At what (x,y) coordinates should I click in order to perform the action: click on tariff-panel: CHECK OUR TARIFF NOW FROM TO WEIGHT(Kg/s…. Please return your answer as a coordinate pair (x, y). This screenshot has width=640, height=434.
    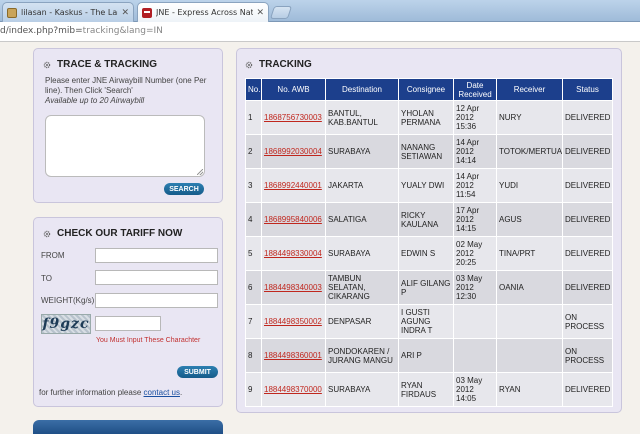
    Looking at the image, I should click on (128, 312).